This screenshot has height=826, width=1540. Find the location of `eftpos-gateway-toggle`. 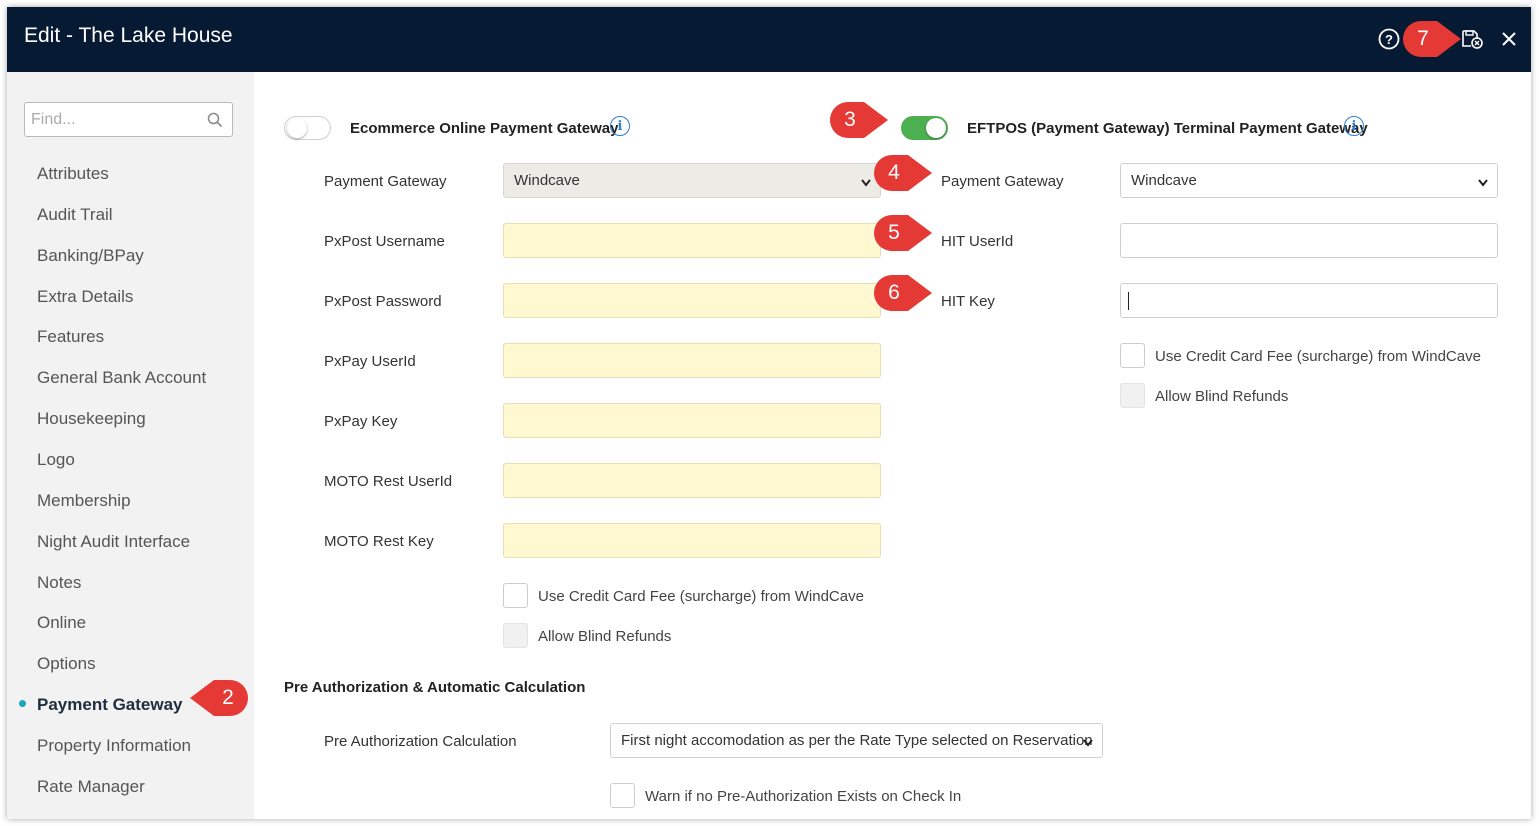

eftpos-gateway-toggle is located at coordinates (924, 128).